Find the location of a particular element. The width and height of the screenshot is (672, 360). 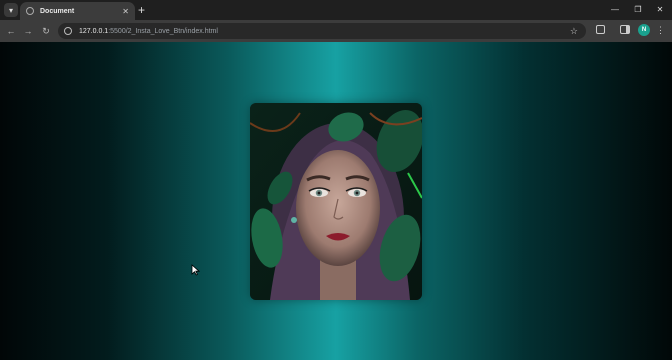

chevron-down-icon: ▾ is located at coordinates (10, 10).